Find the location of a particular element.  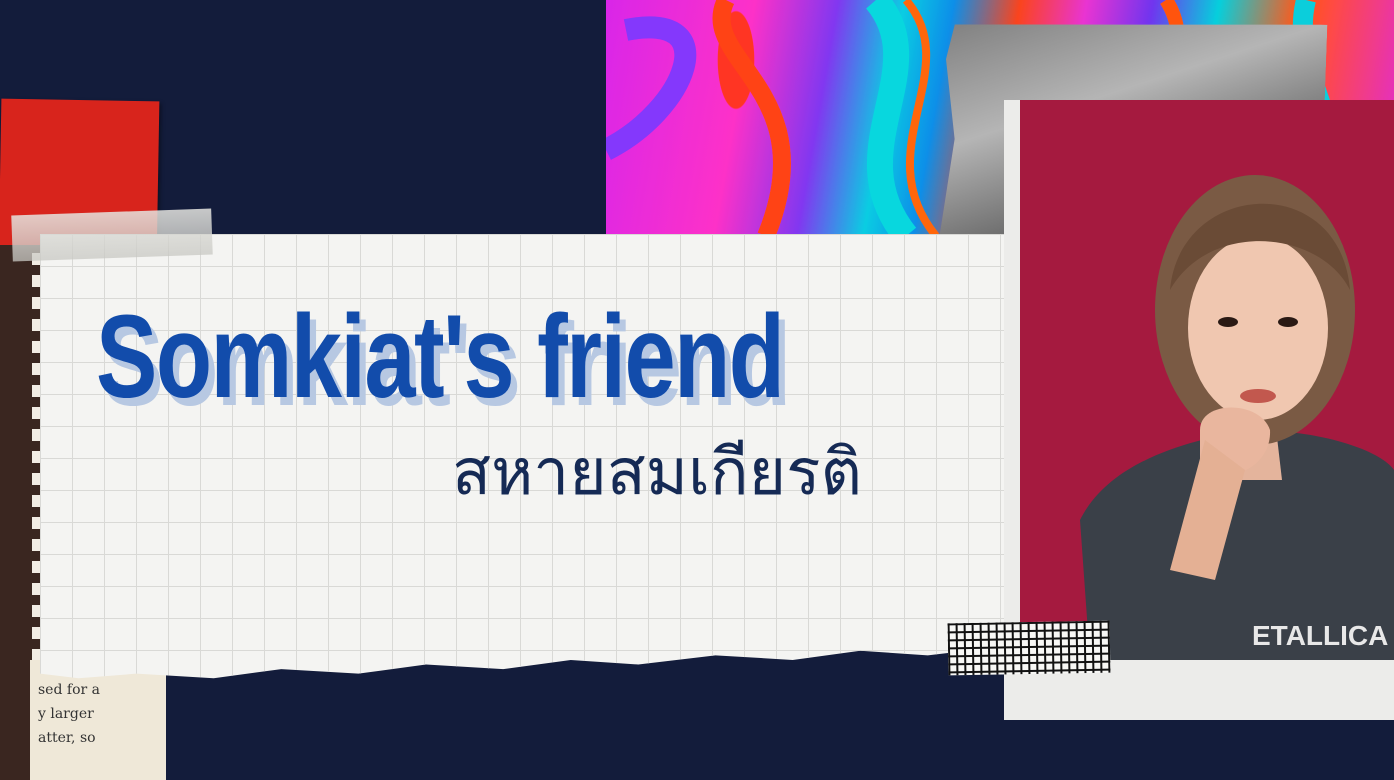

page-subtitle-thai: สหายสมเกียรติ is located at coordinates (657, 473).